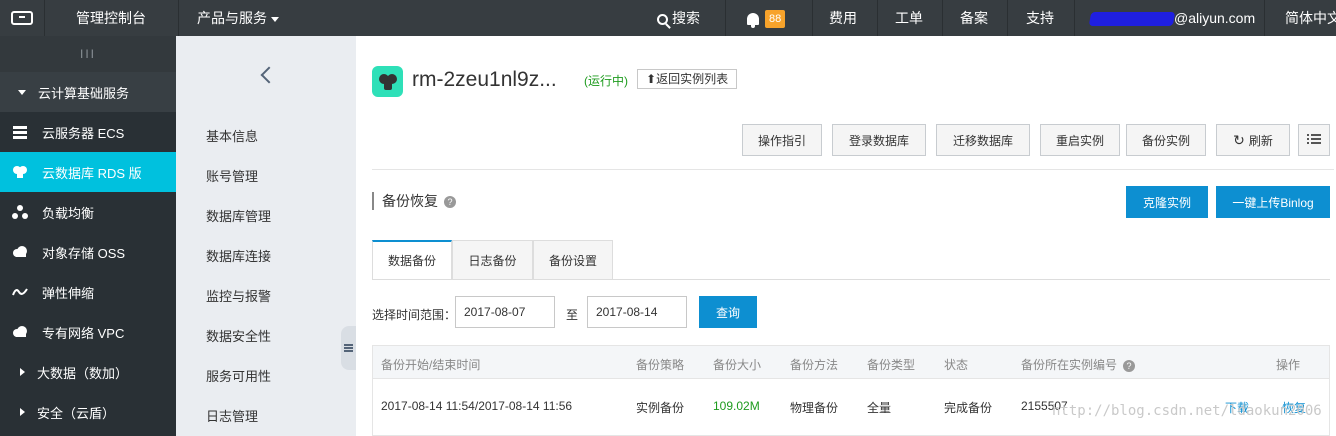 This screenshot has height=436, width=1336. I want to click on back-to-list-button: ⬆返回实例列表, so click(687, 79).